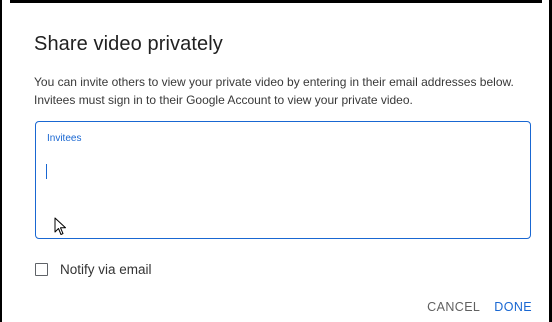 The width and height of the screenshot is (552, 322). Describe the element at coordinates (513, 307) in the screenshot. I see `done-button: DONE` at that location.